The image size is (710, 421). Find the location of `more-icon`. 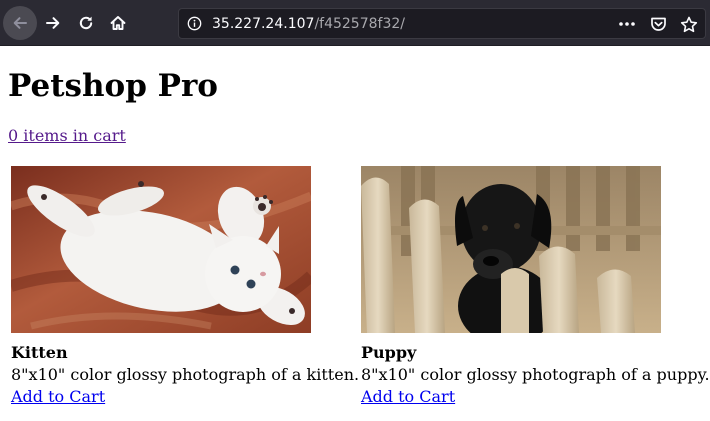

more-icon is located at coordinates (627, 24).